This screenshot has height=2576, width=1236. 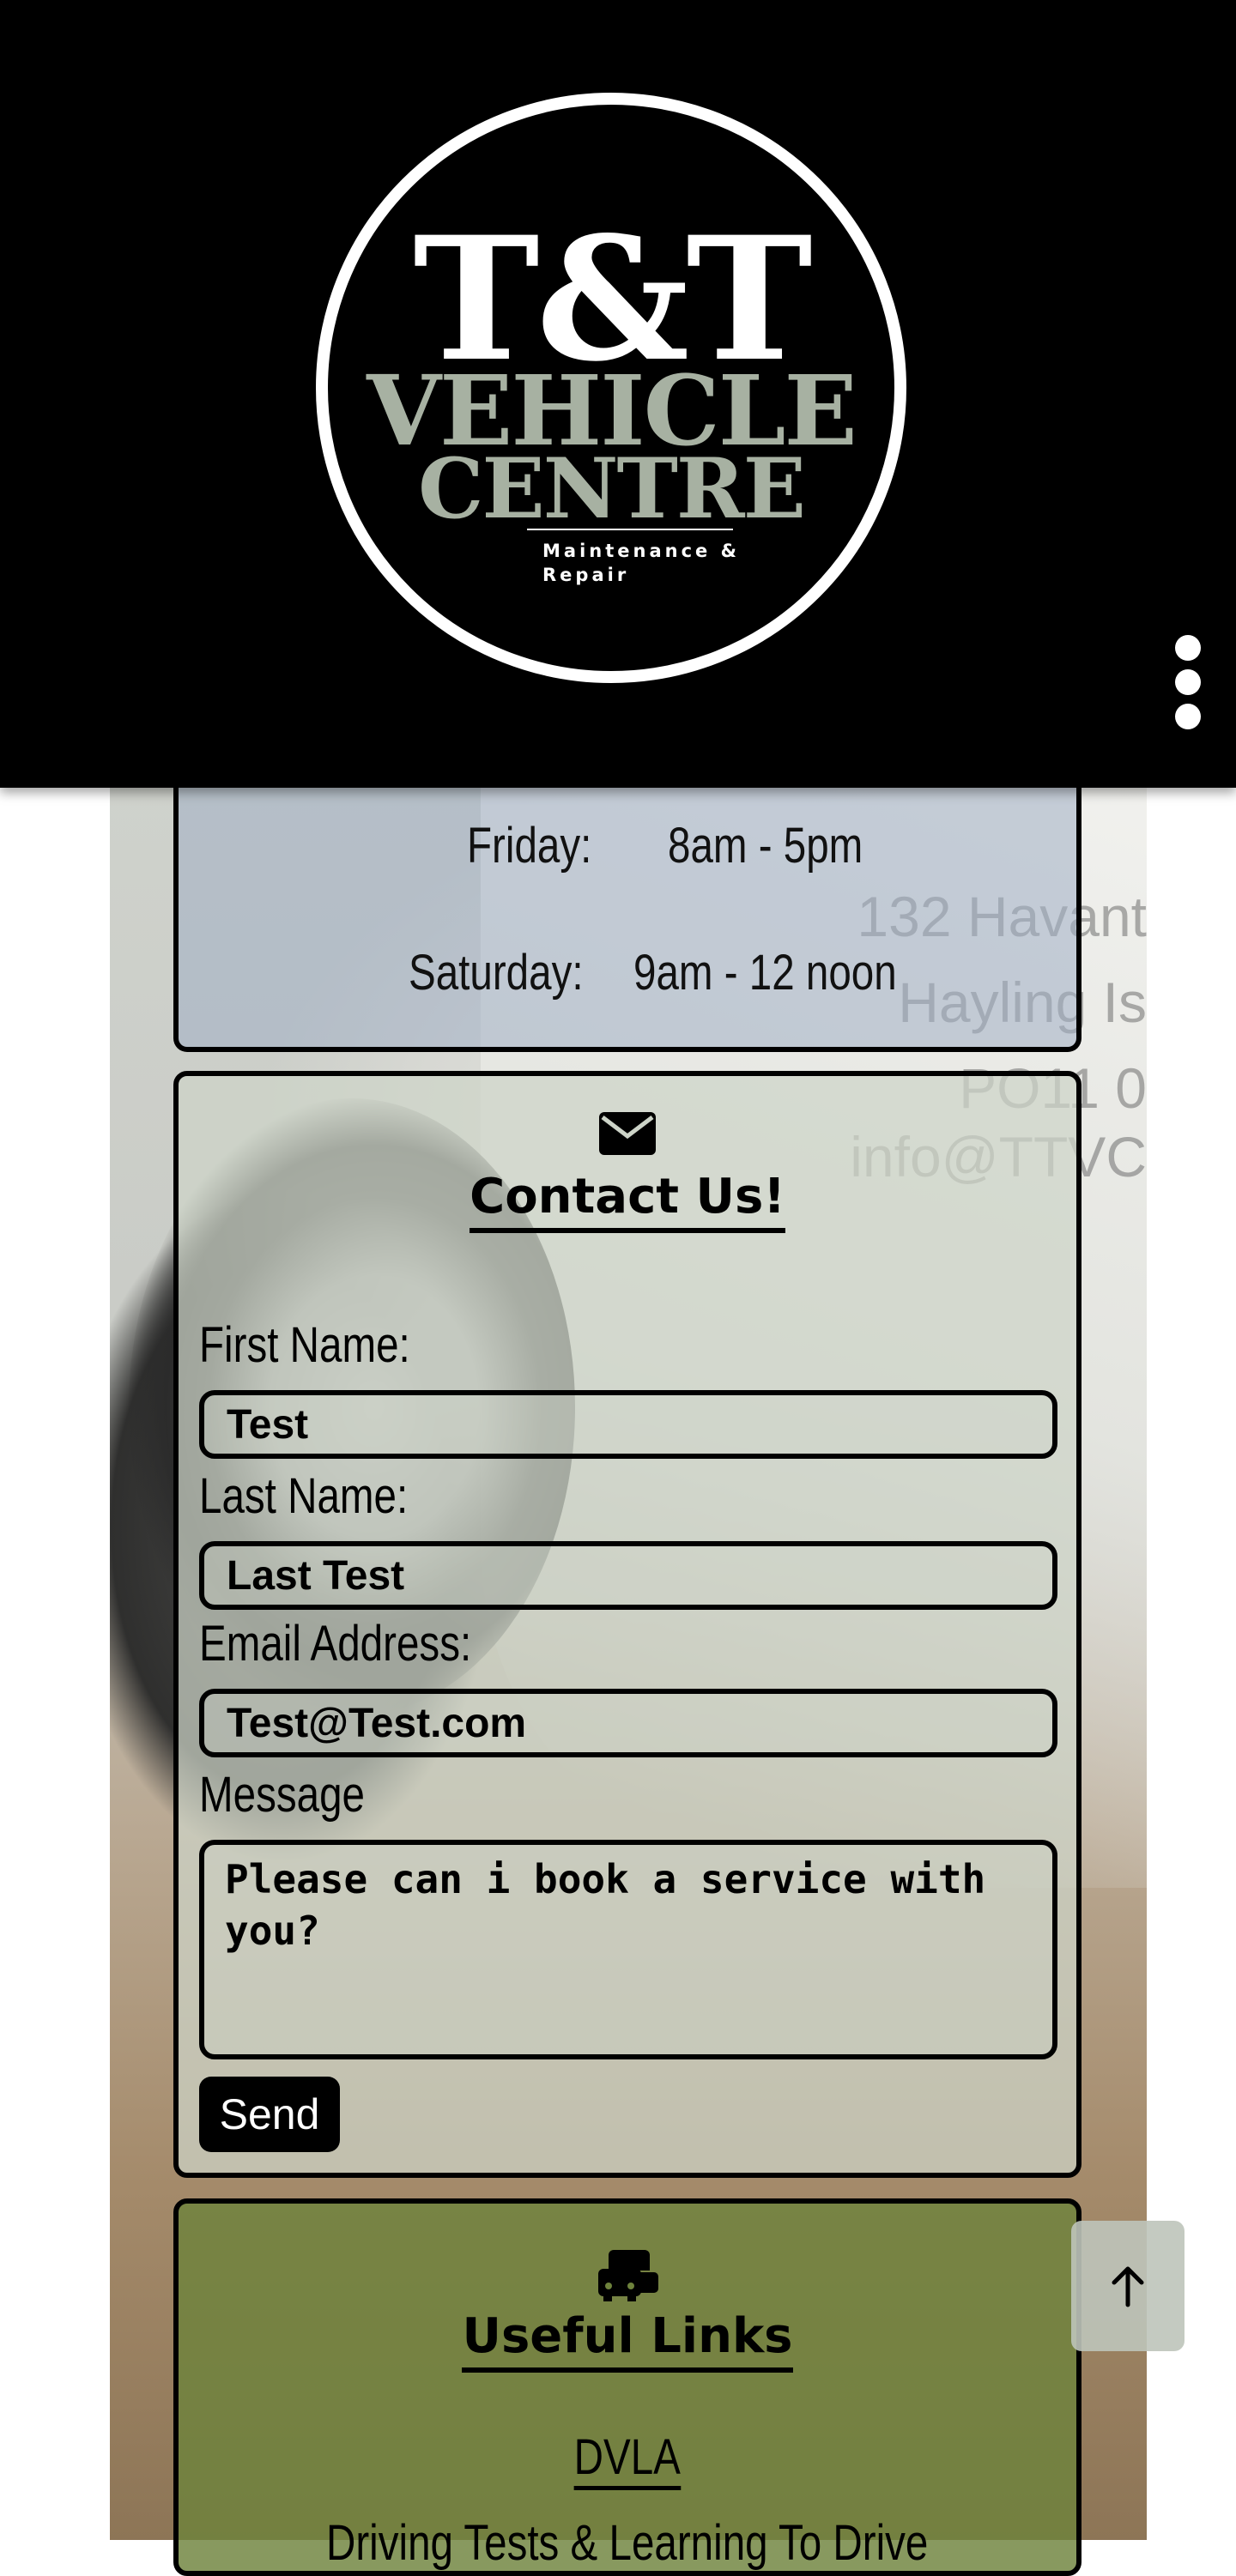 What do you see at coordinates (611, 388) in the screenshot?
I see `site-logo: T&T VEHICLE CENTRE Maintenance & Repair` at bounding box center [611, 388].